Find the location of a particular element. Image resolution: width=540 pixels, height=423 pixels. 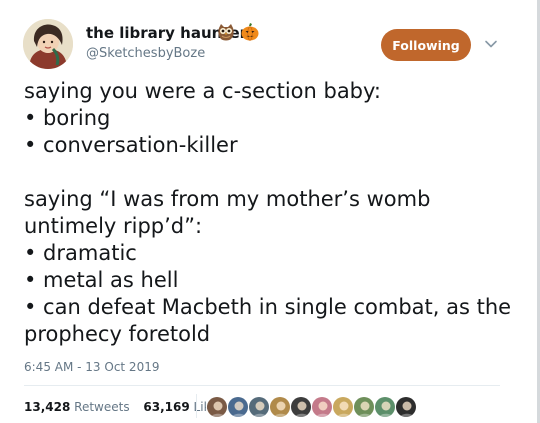

chevron-down-icon is located at coordinates (491, 44).